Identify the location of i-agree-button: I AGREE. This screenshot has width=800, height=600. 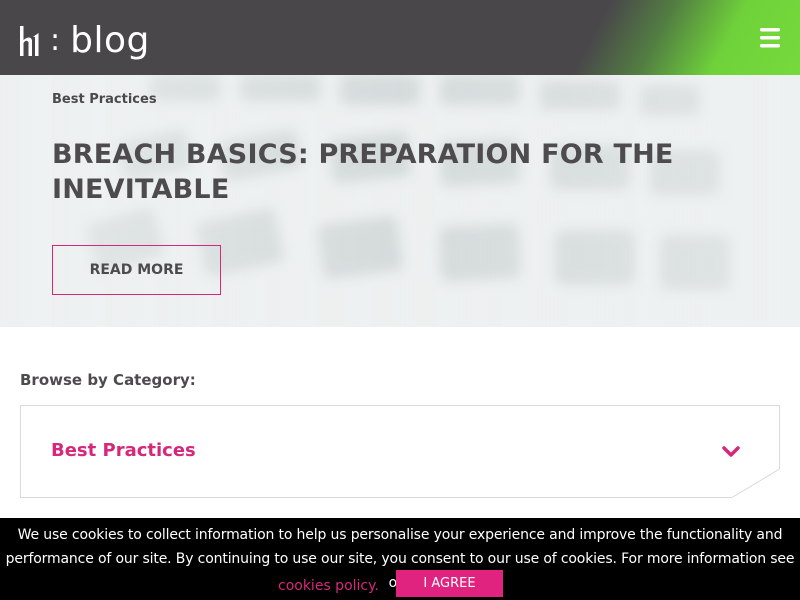
(449, 583).